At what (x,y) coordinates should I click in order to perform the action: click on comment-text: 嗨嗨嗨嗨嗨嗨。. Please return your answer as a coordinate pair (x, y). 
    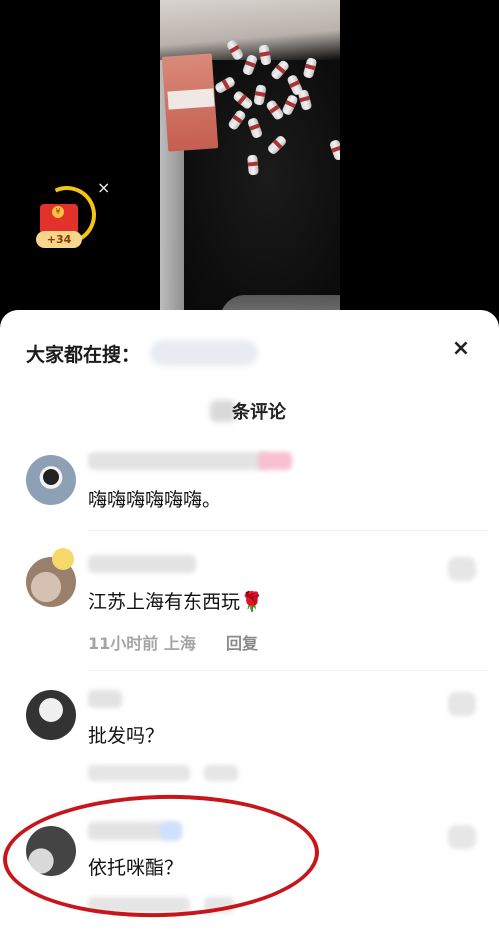
    Looking at the image, I should click on (155, 500).